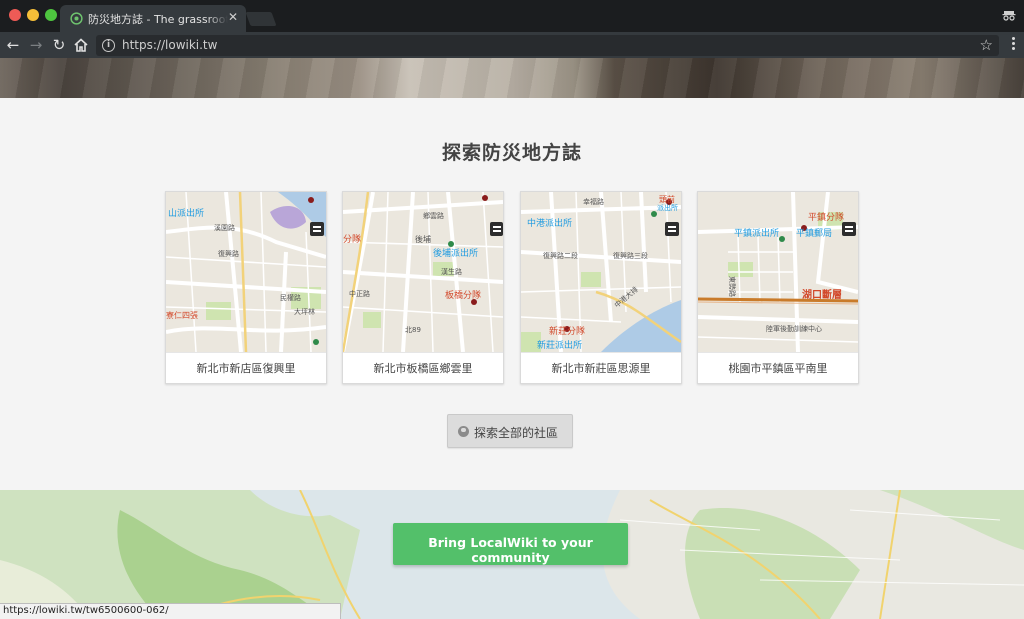  What do you see at coordinates (246, 367) in the screenshot?
I see `region-card-label: 新北市新店區復興里` at bounding box center [246, 367].